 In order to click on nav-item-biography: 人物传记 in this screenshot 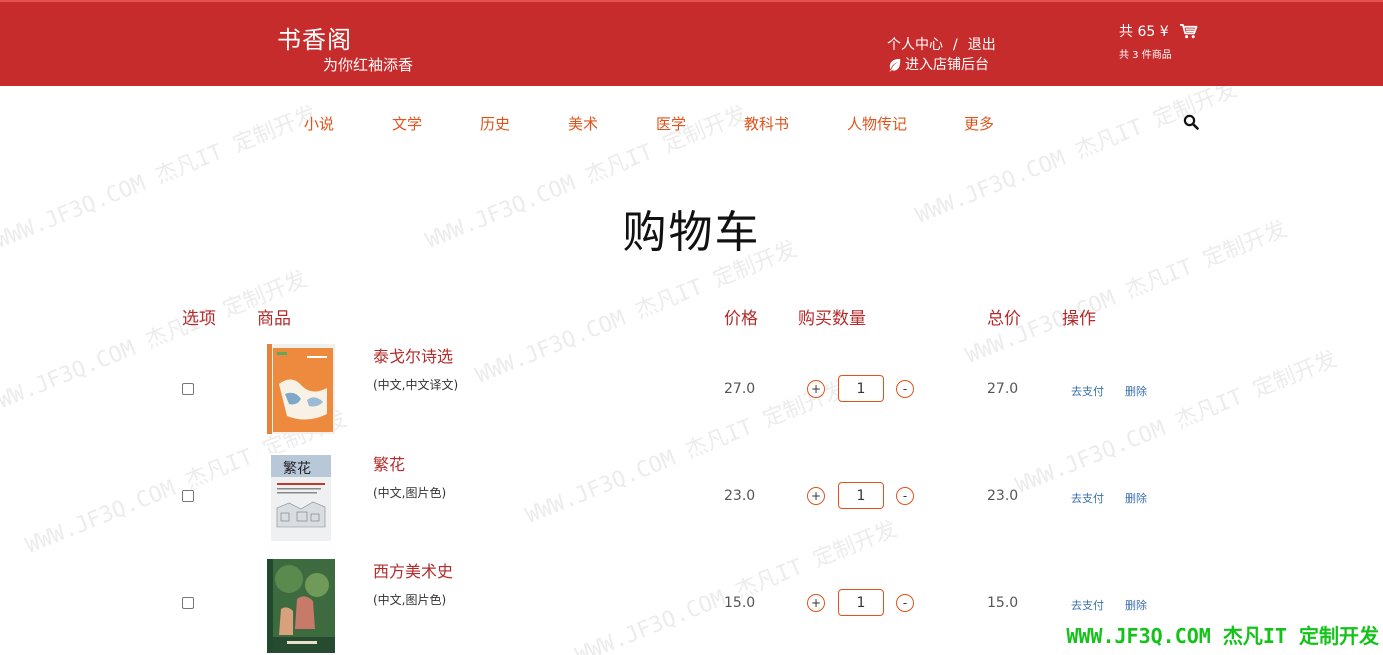, I will do `click(877, 123)`.